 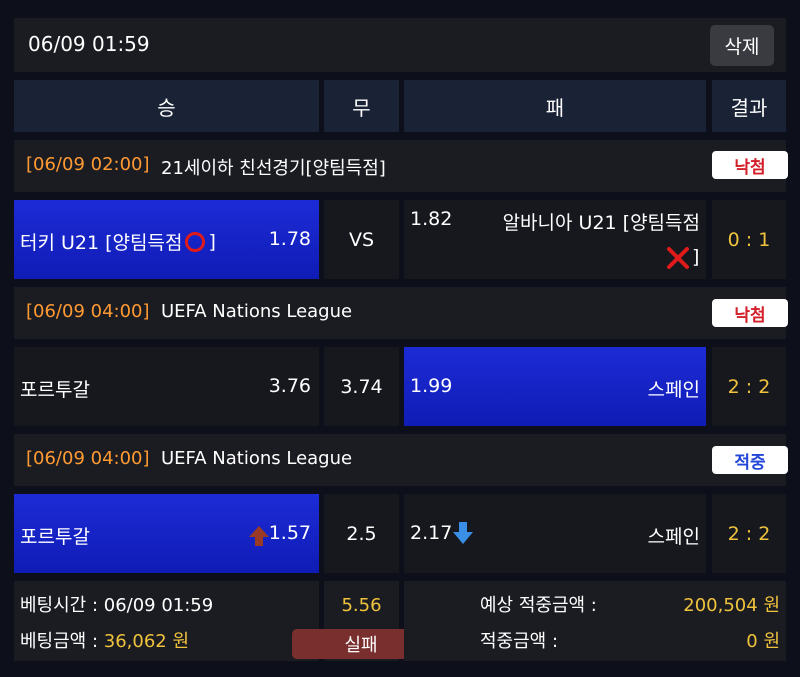 I want to click on away-odds: 2.17, so click(x=431, y=533).